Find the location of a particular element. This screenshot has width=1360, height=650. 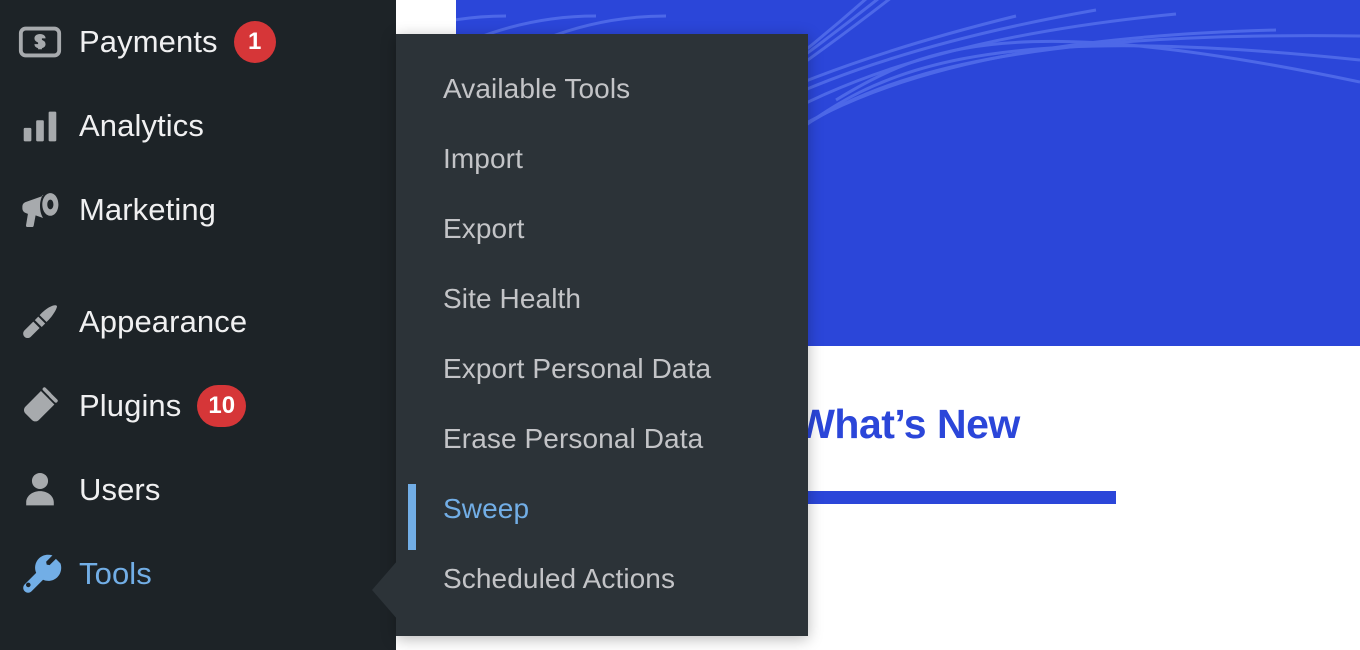

paintbrush-icon is located at coordinates (40, 322).